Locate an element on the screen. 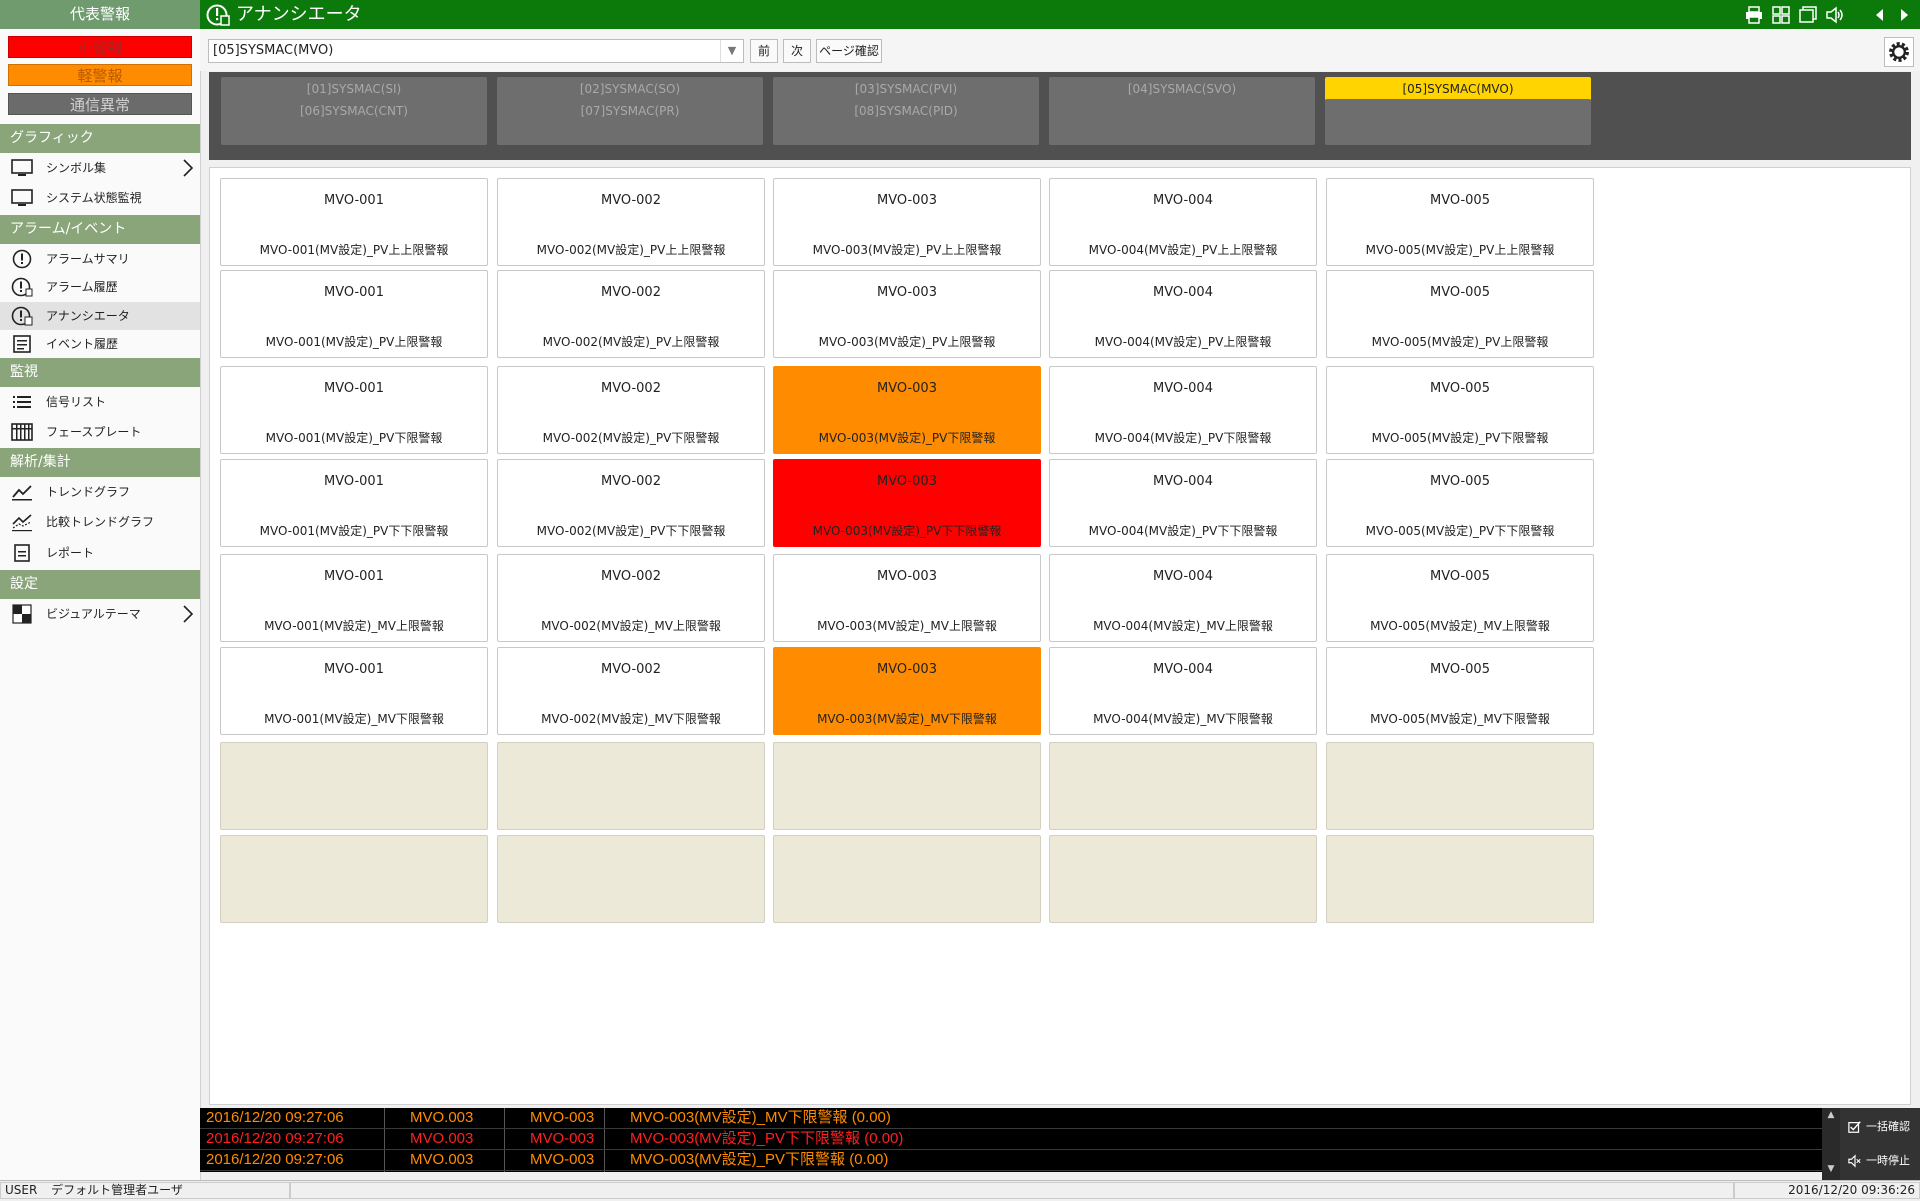 The width and height of the screenshot is (1920, 1201). sidebar-item-signal-list: 信号リスト is located at coordinates (100, 402).